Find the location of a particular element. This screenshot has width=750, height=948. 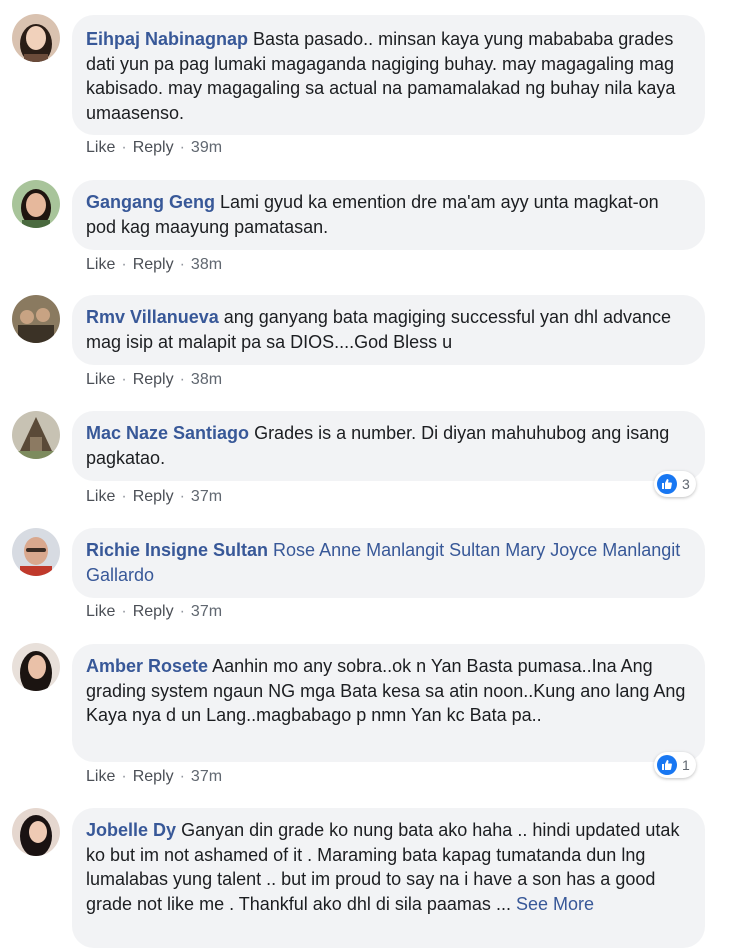

comment-author: Eihpaj Nabinagnap is located at coordinates (167, 39).